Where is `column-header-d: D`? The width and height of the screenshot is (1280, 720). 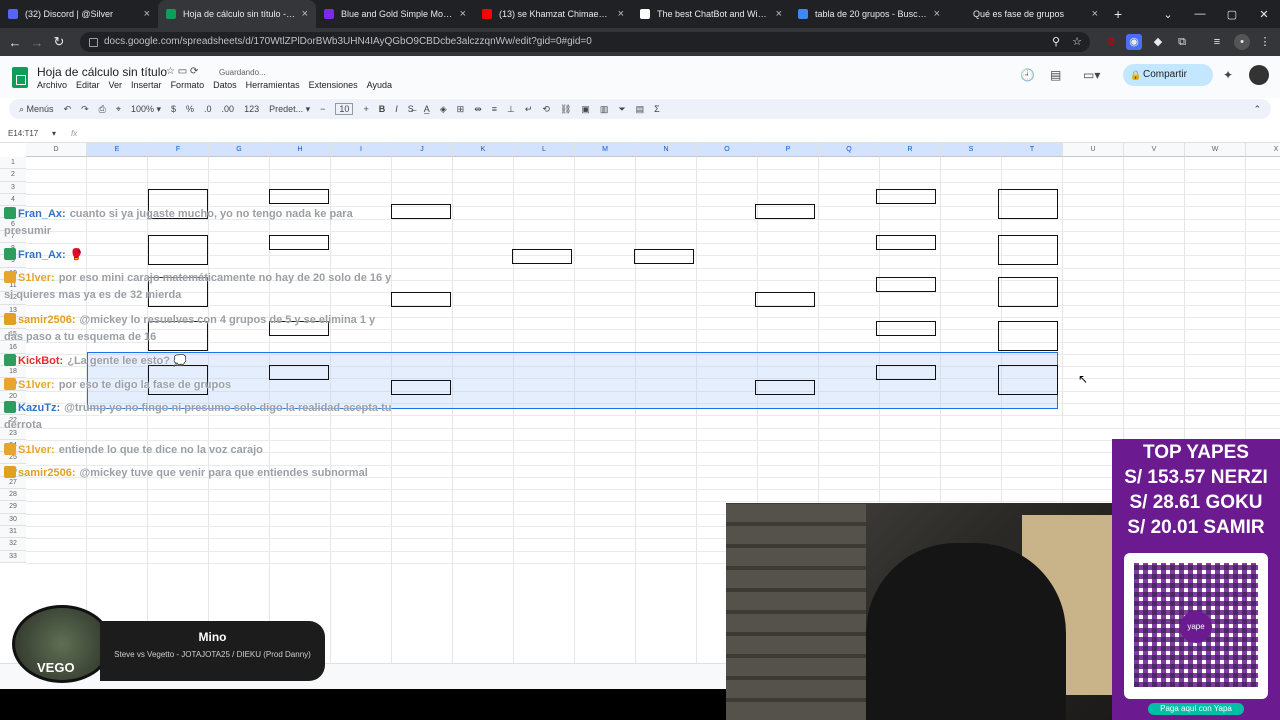 column-header-d: D is located at coordinates (56, 150).